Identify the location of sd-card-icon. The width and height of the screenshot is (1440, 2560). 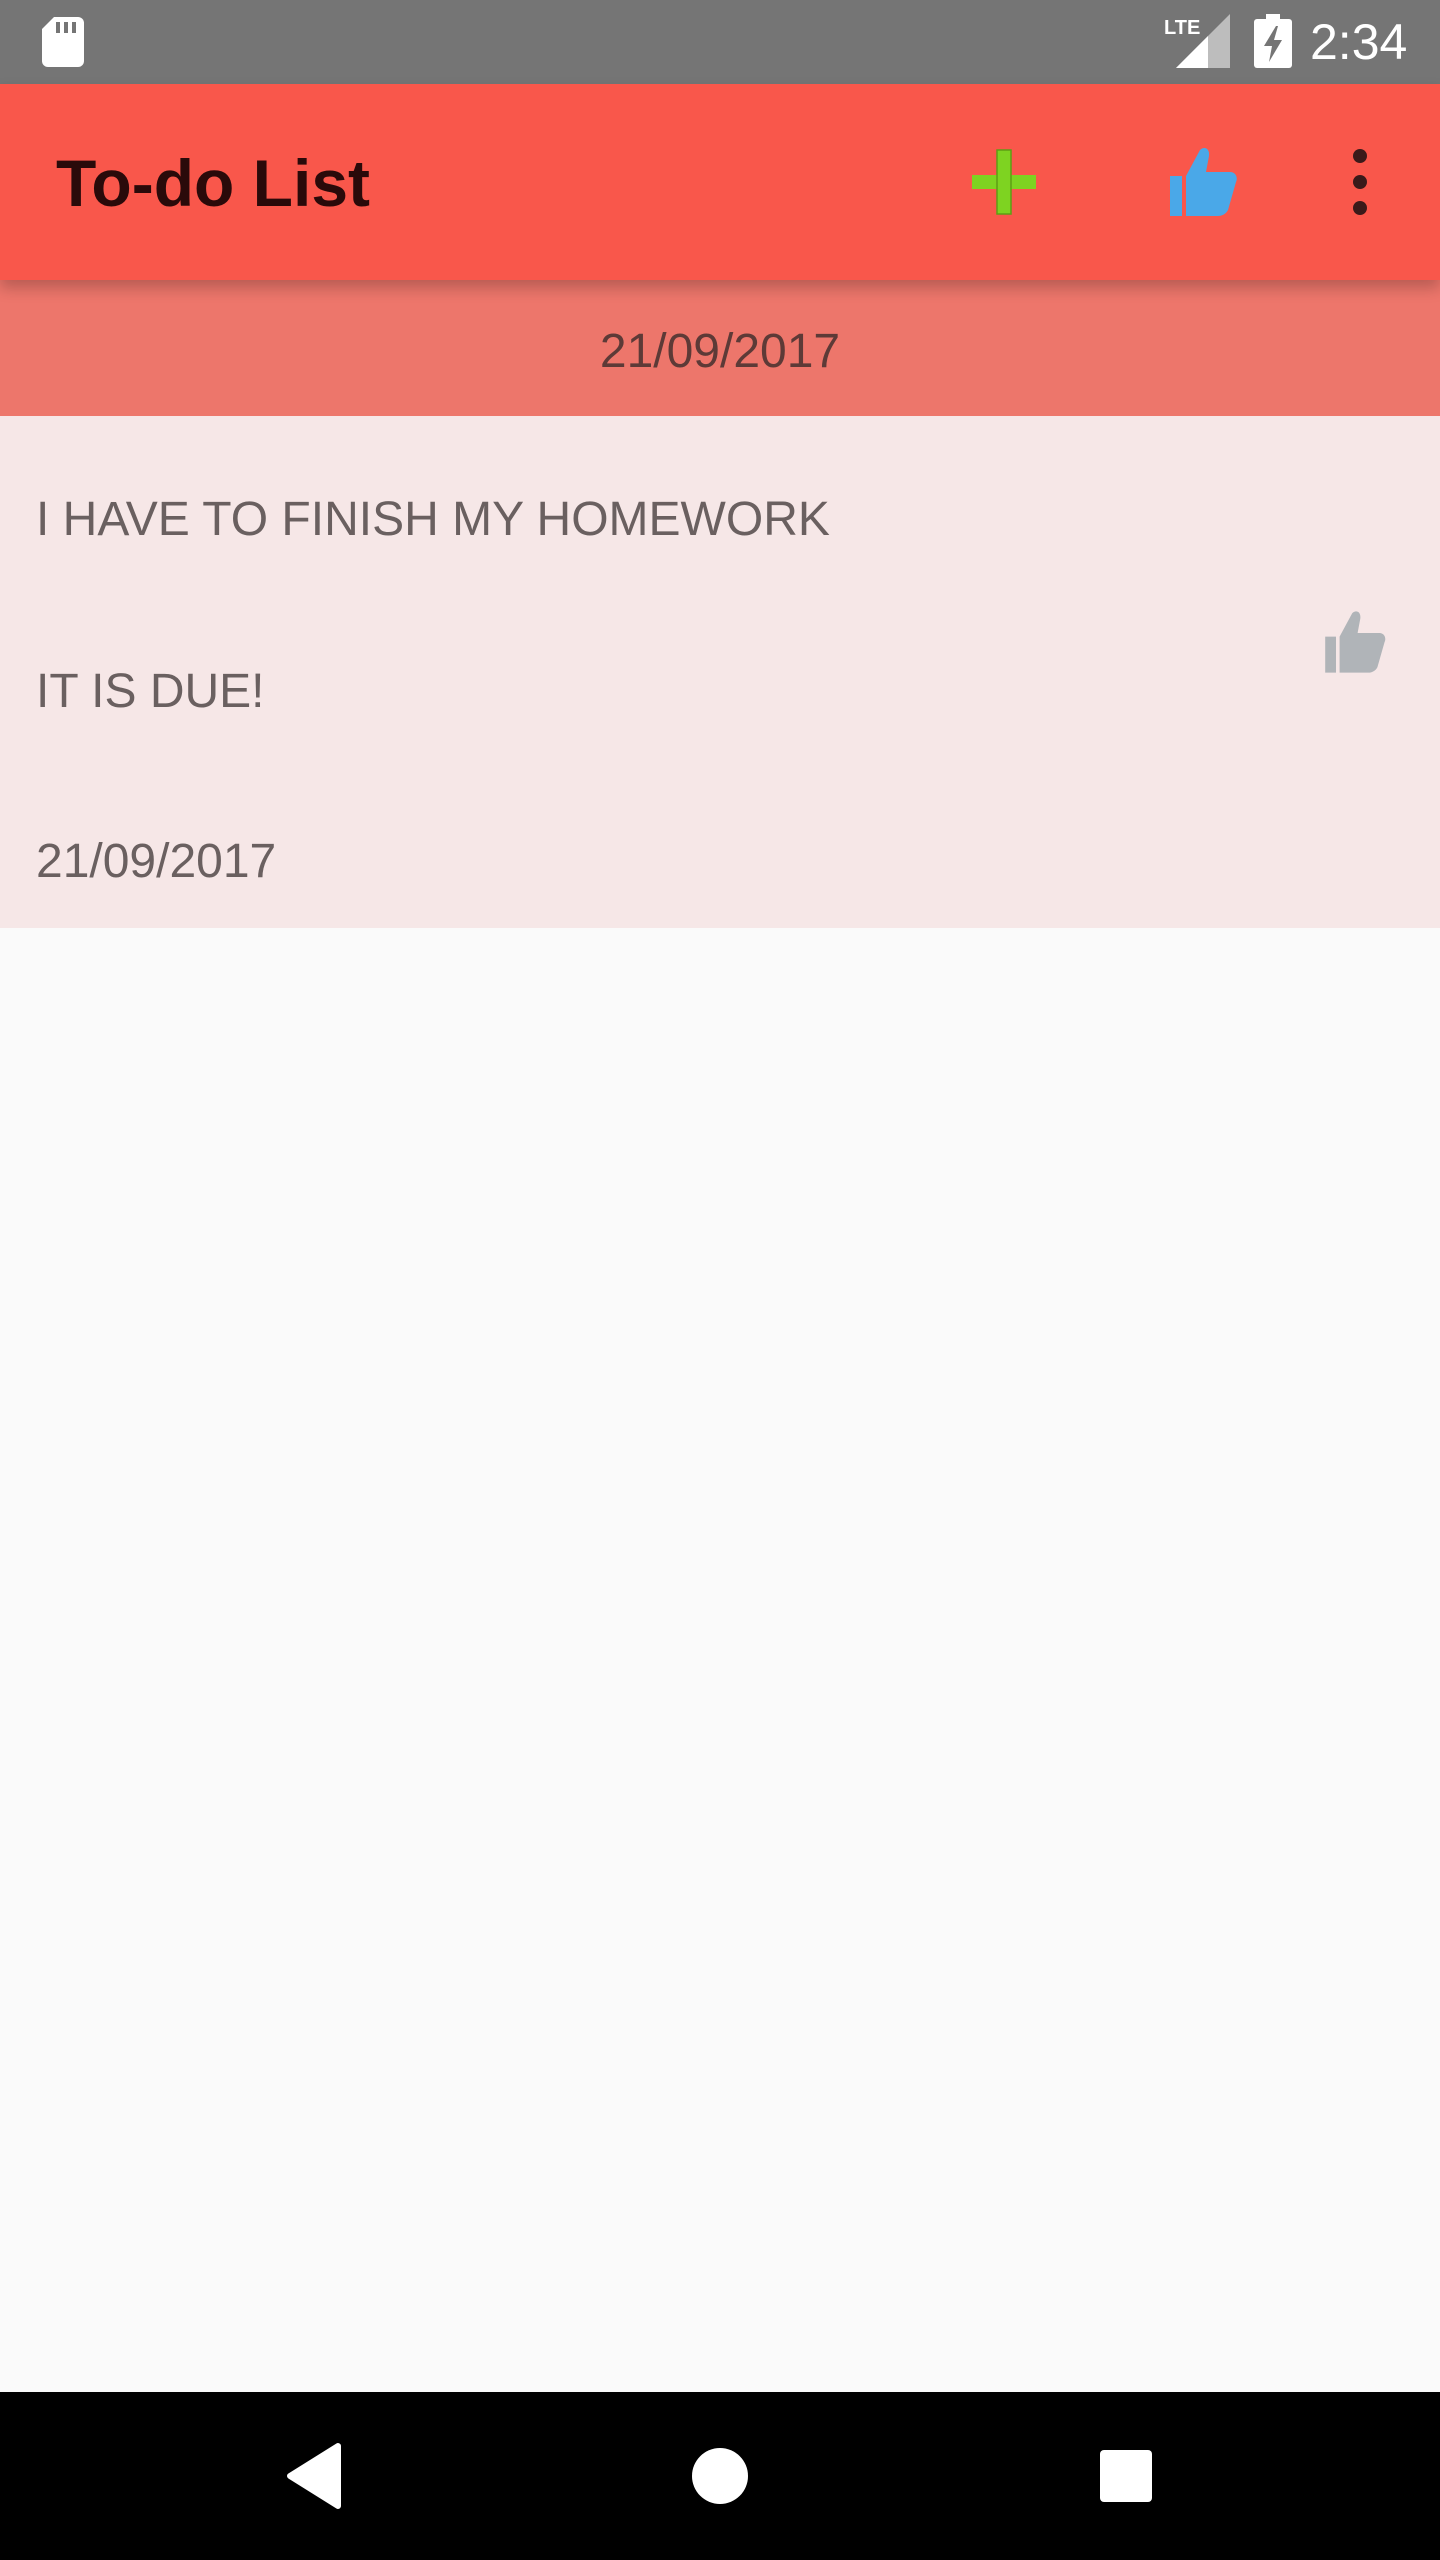
(63, 42).